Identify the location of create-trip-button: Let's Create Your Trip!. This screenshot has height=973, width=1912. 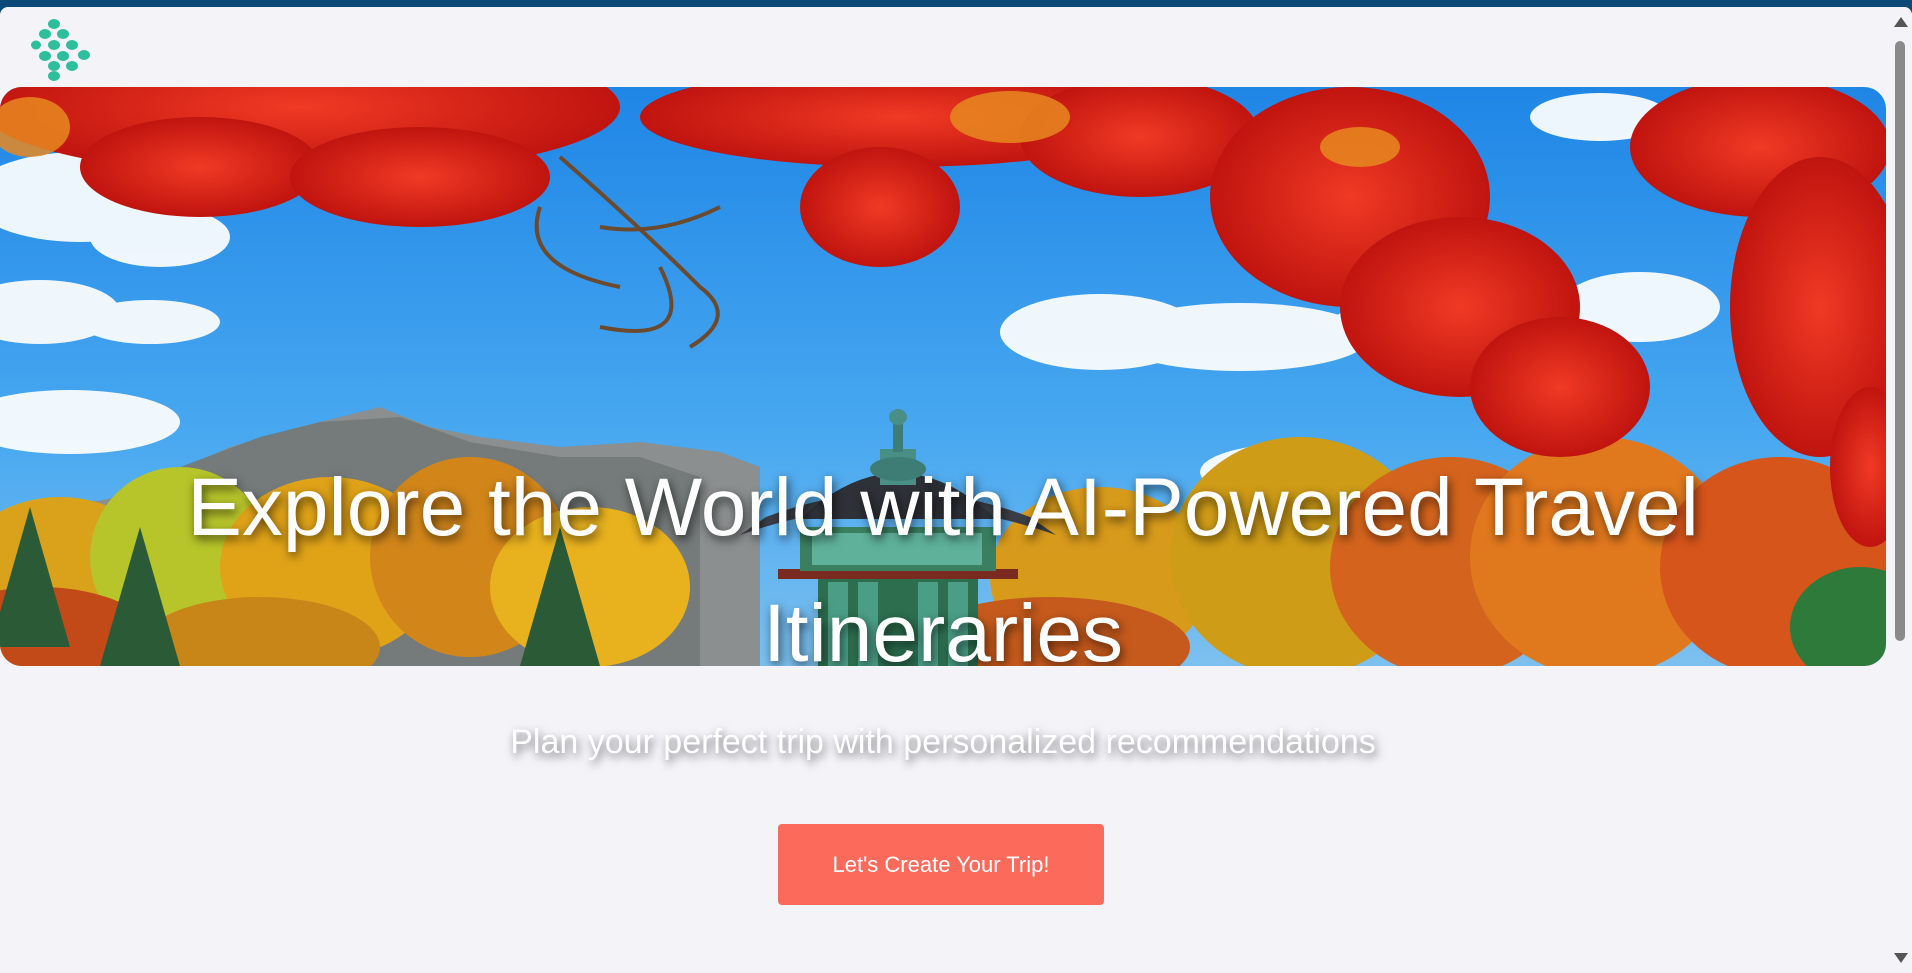
(941, 864).